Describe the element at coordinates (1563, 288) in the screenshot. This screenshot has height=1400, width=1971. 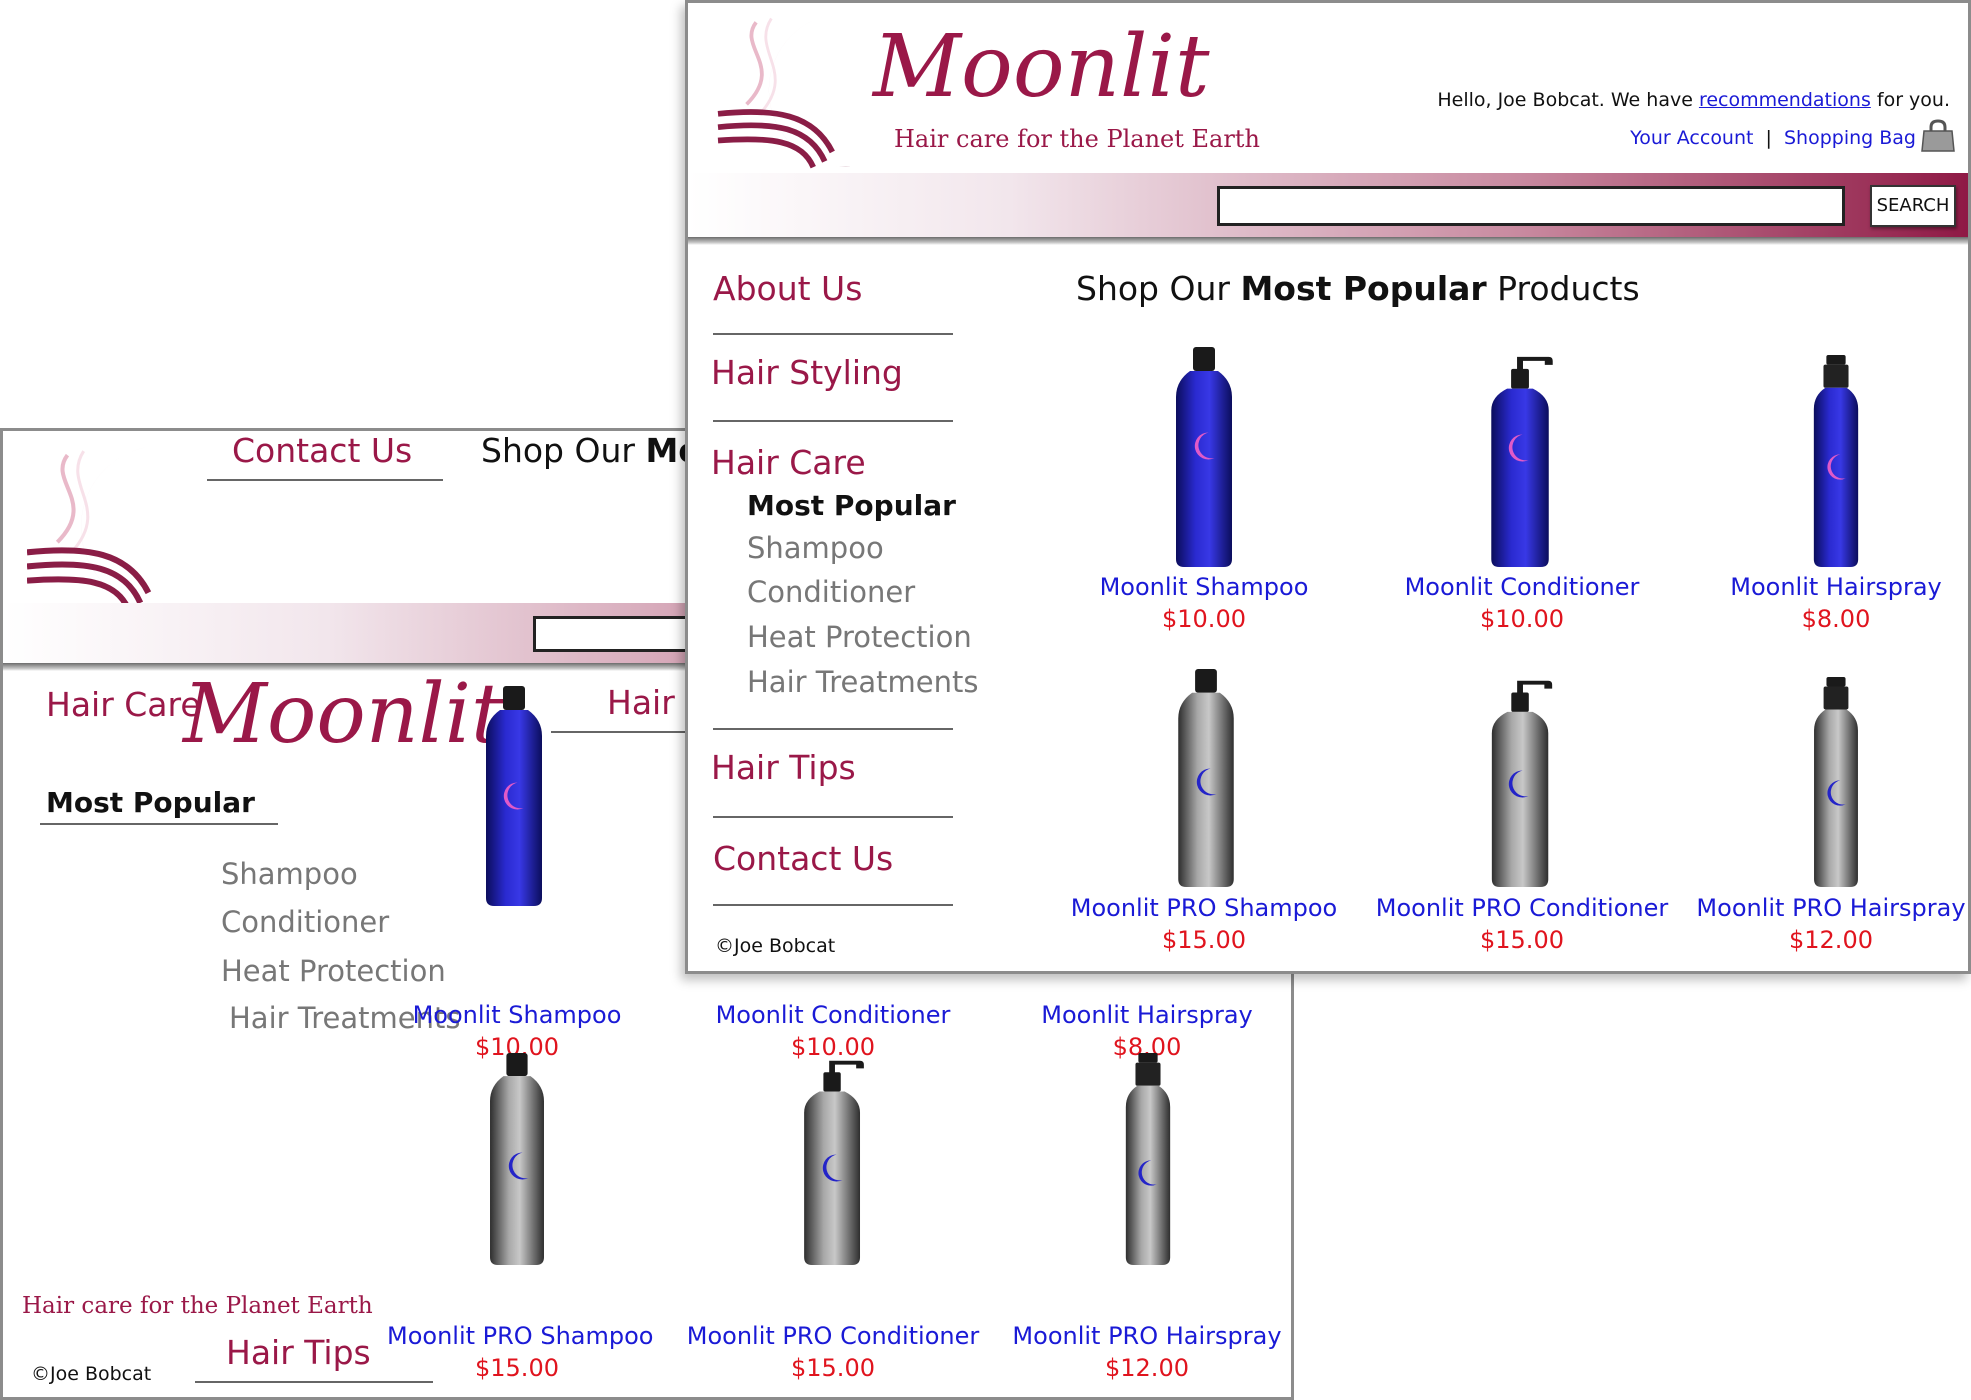
I see `heading-suffix: Products` at that location.